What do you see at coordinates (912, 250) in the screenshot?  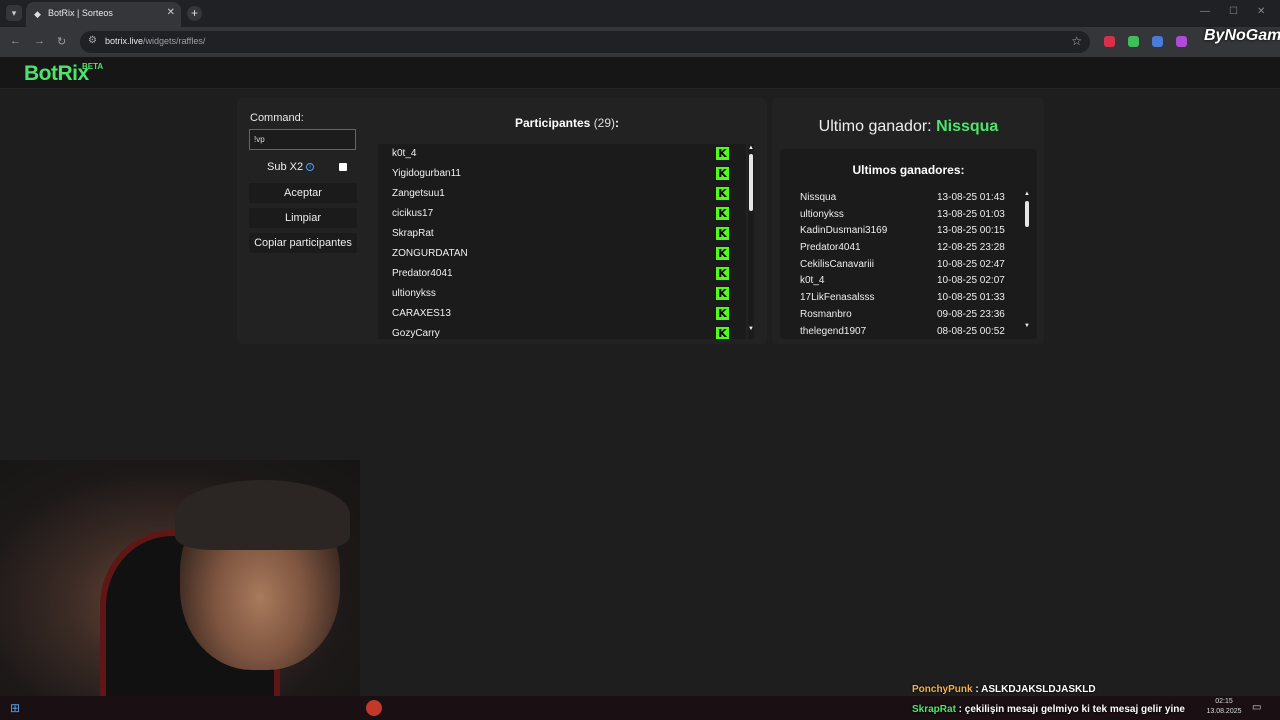 I see `winner-row: Predator4041 12-08-25 23:28` at bounding box center [912, 250].